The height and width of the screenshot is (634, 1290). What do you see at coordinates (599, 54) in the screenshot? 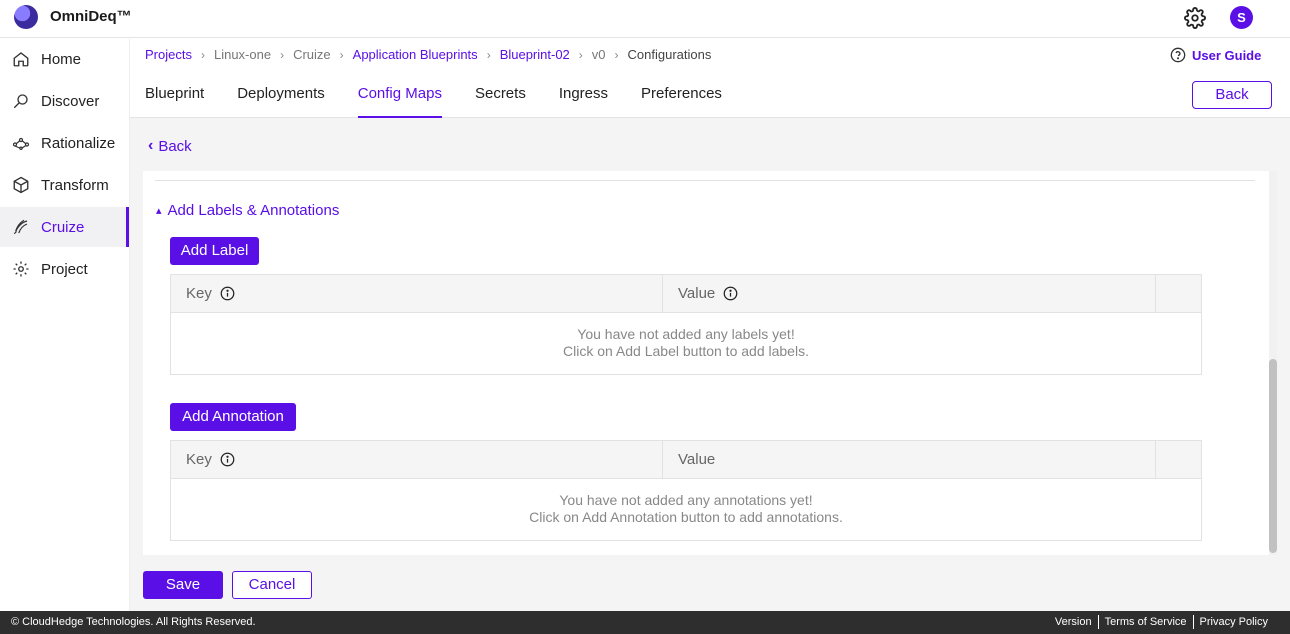
I see `breadcrumb-v0: v0` at bounding box center [599, 54].